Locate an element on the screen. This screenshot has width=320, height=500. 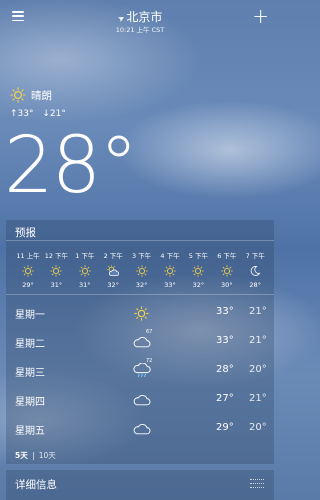
day-name: 星期四 is located at coordinates (30, 402).